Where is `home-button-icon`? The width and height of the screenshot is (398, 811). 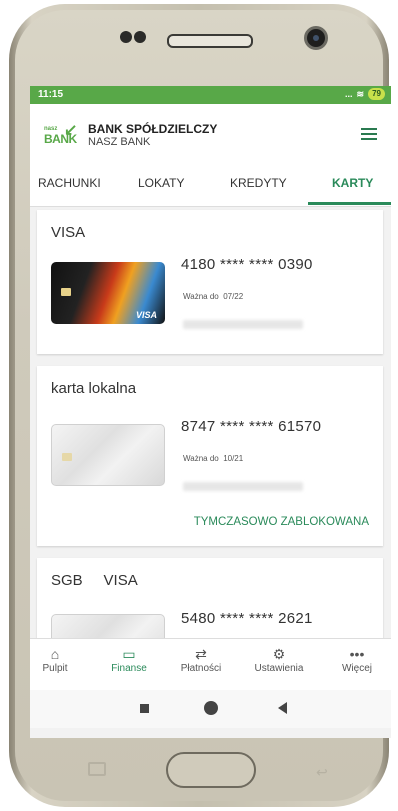 home-button-icon is located at coordinates (211, 708).